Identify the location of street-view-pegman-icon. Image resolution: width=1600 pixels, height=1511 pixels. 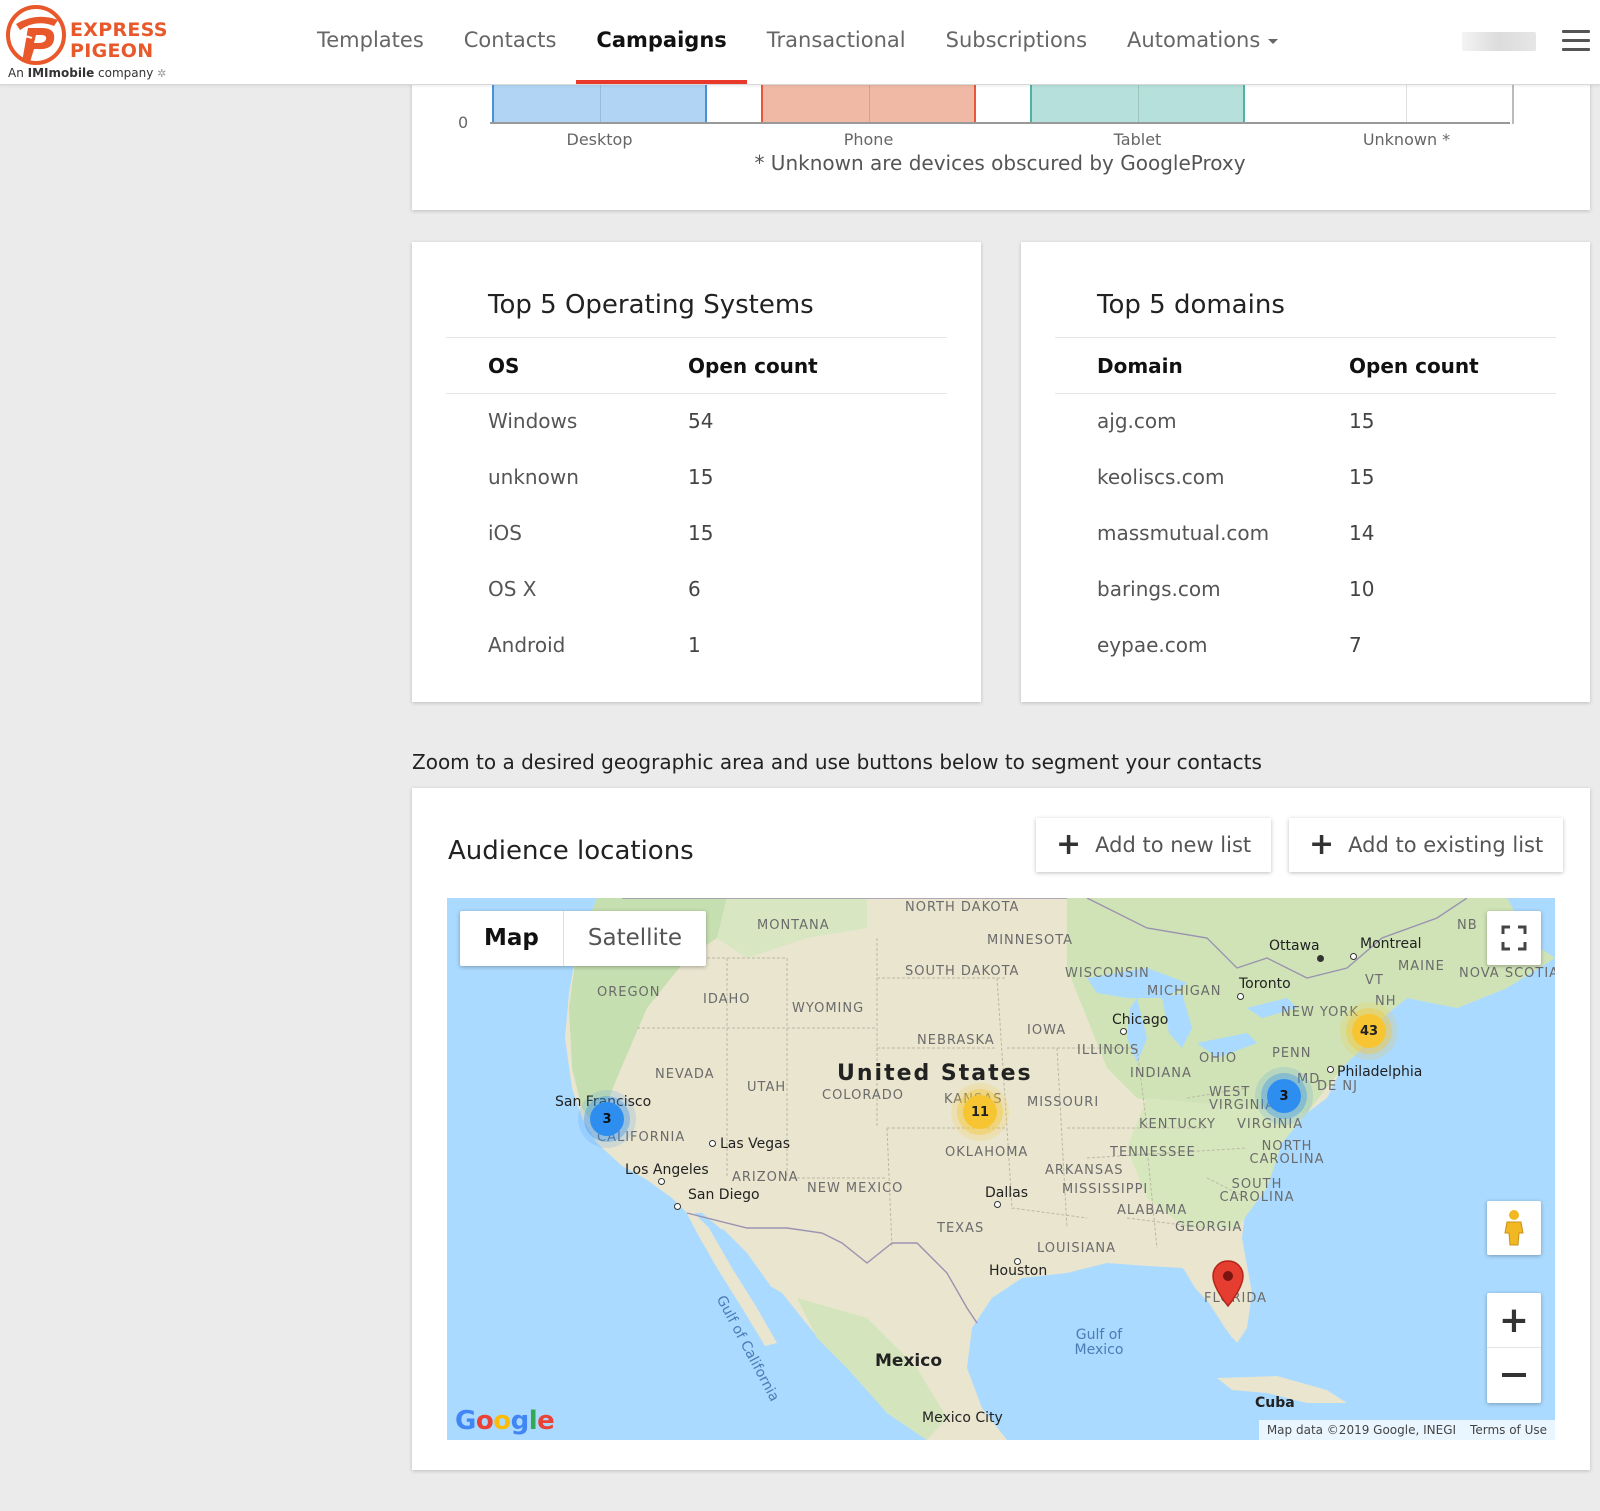
(1514, 1228).